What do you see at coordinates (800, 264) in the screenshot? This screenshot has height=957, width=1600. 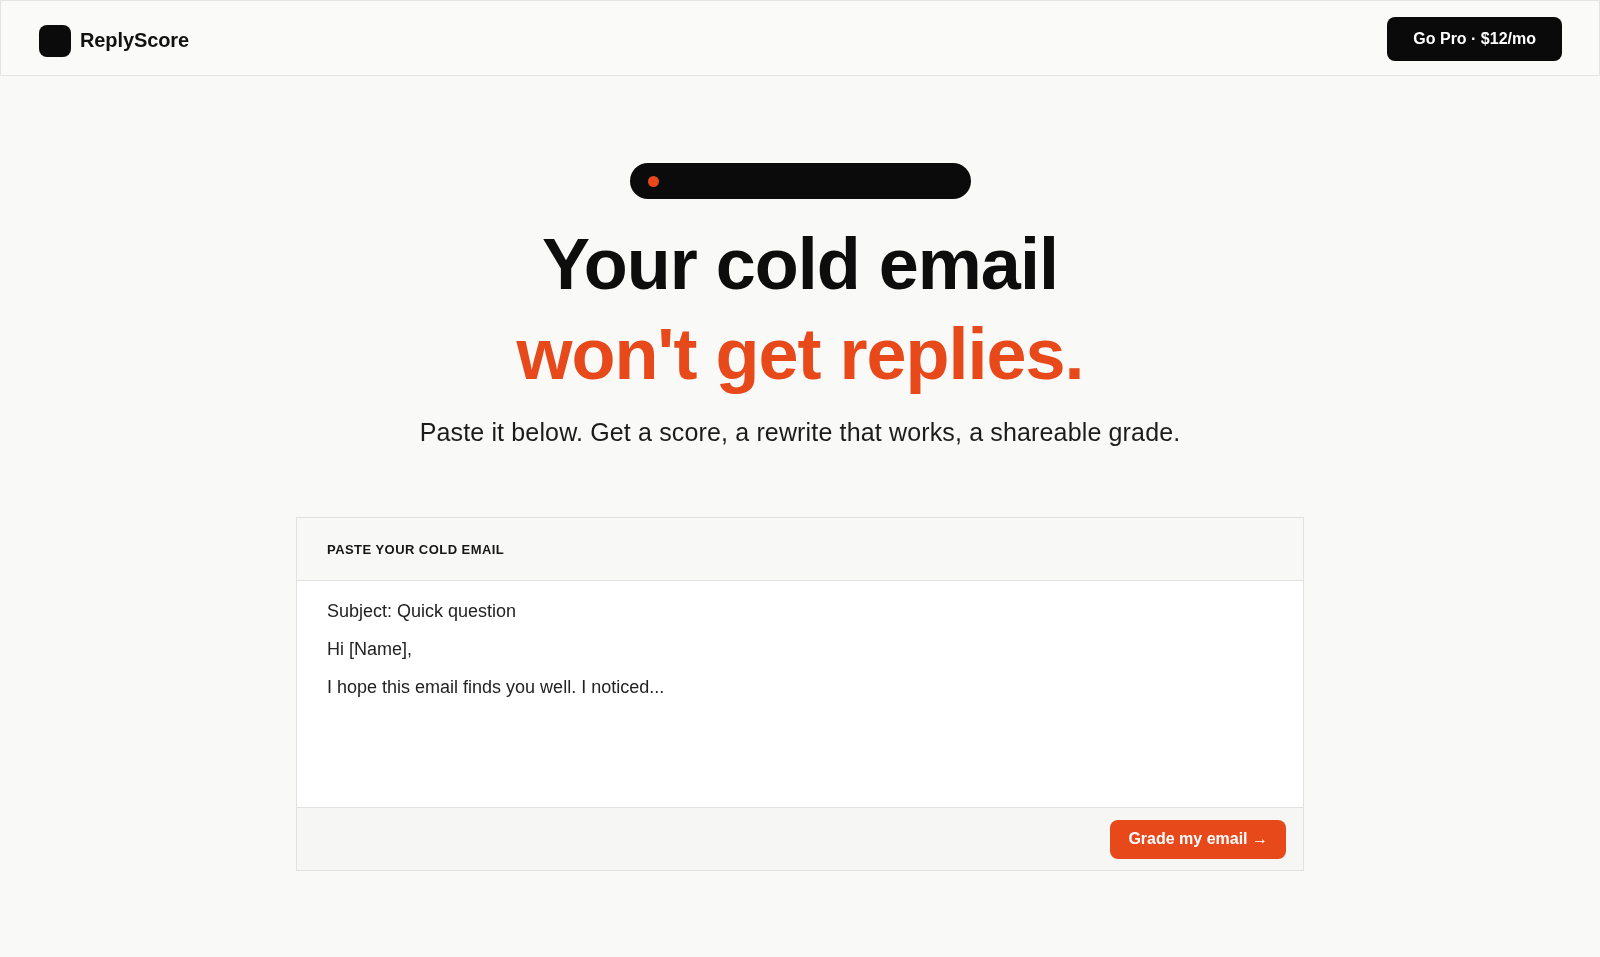 I see `headline: Your cold email` at bounding box center [800, 264].